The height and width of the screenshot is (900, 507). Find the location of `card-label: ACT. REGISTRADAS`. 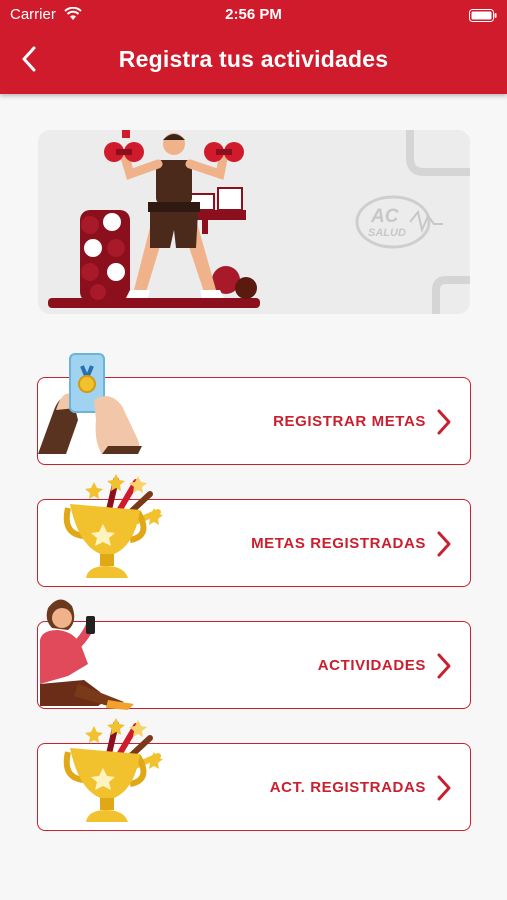

card-label: ACT. REGISTRADAS is located at coordinates (347, 787).